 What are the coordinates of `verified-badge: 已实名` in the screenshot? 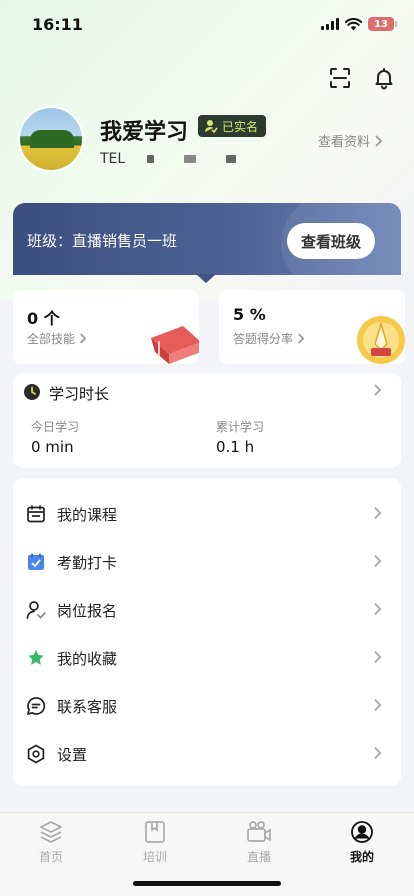 It's located at (232, 126).